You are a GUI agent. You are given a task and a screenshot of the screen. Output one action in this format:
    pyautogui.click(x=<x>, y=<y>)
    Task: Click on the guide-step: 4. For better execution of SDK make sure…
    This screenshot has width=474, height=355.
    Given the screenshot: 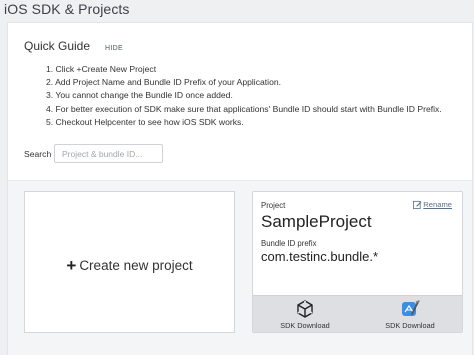 What is the action you would take?
    pyautogui.click(x=244, y=108)
    